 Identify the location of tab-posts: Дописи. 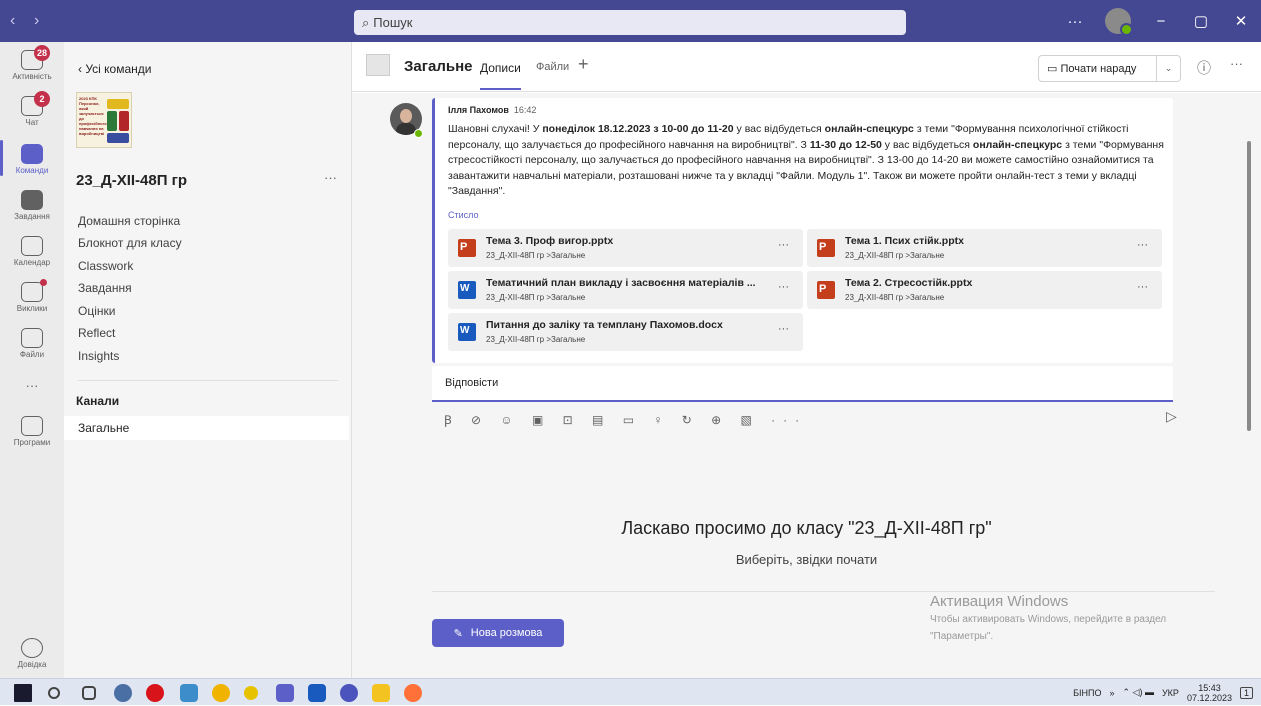
(500, 75).